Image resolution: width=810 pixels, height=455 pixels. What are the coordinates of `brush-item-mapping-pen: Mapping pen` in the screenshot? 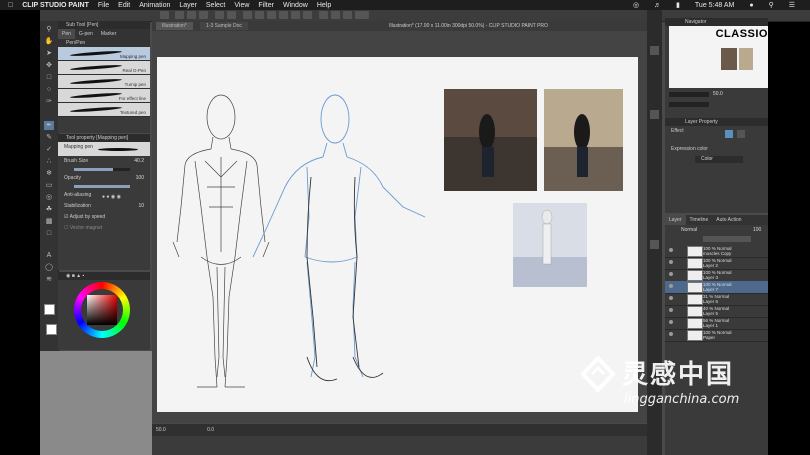 It's located at (104, 54).